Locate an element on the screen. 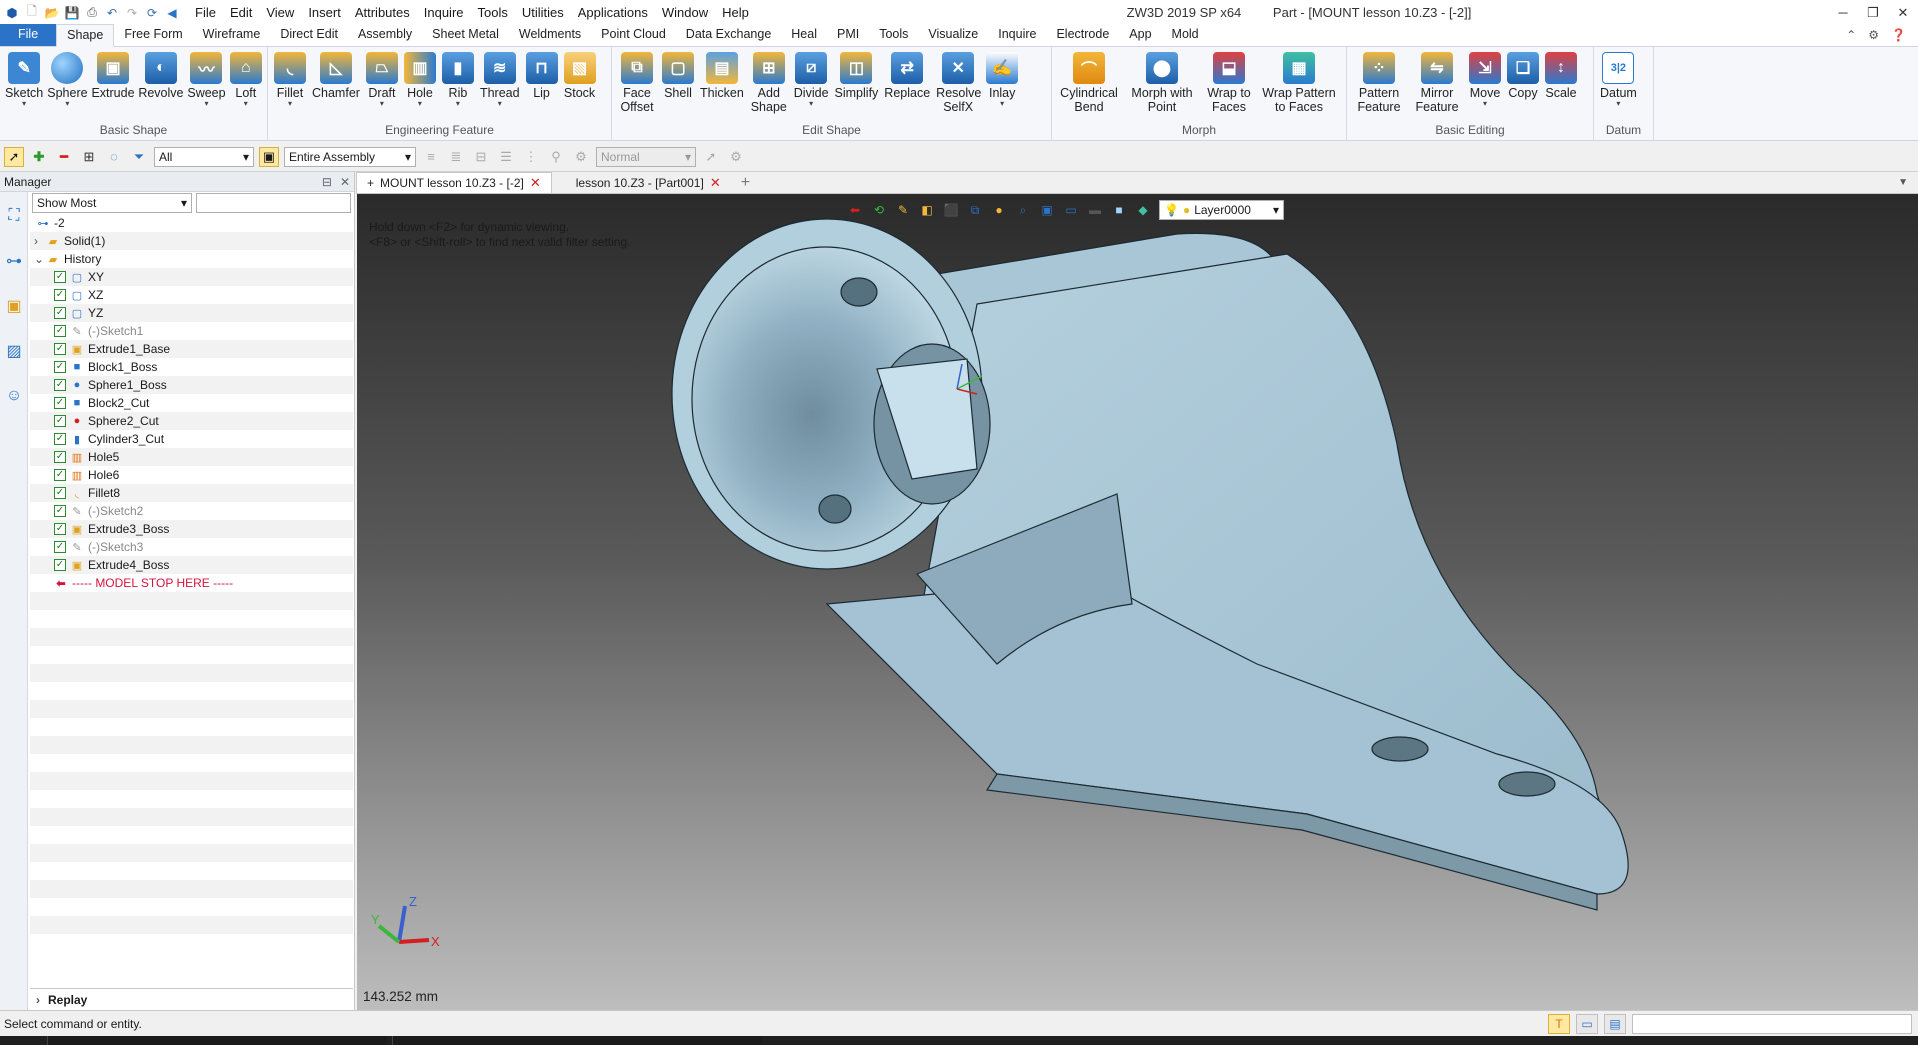 The height and width of the screenshot is (1045, 1918). color-swatch-icon: ■ is located at coordinates (1119, 210).